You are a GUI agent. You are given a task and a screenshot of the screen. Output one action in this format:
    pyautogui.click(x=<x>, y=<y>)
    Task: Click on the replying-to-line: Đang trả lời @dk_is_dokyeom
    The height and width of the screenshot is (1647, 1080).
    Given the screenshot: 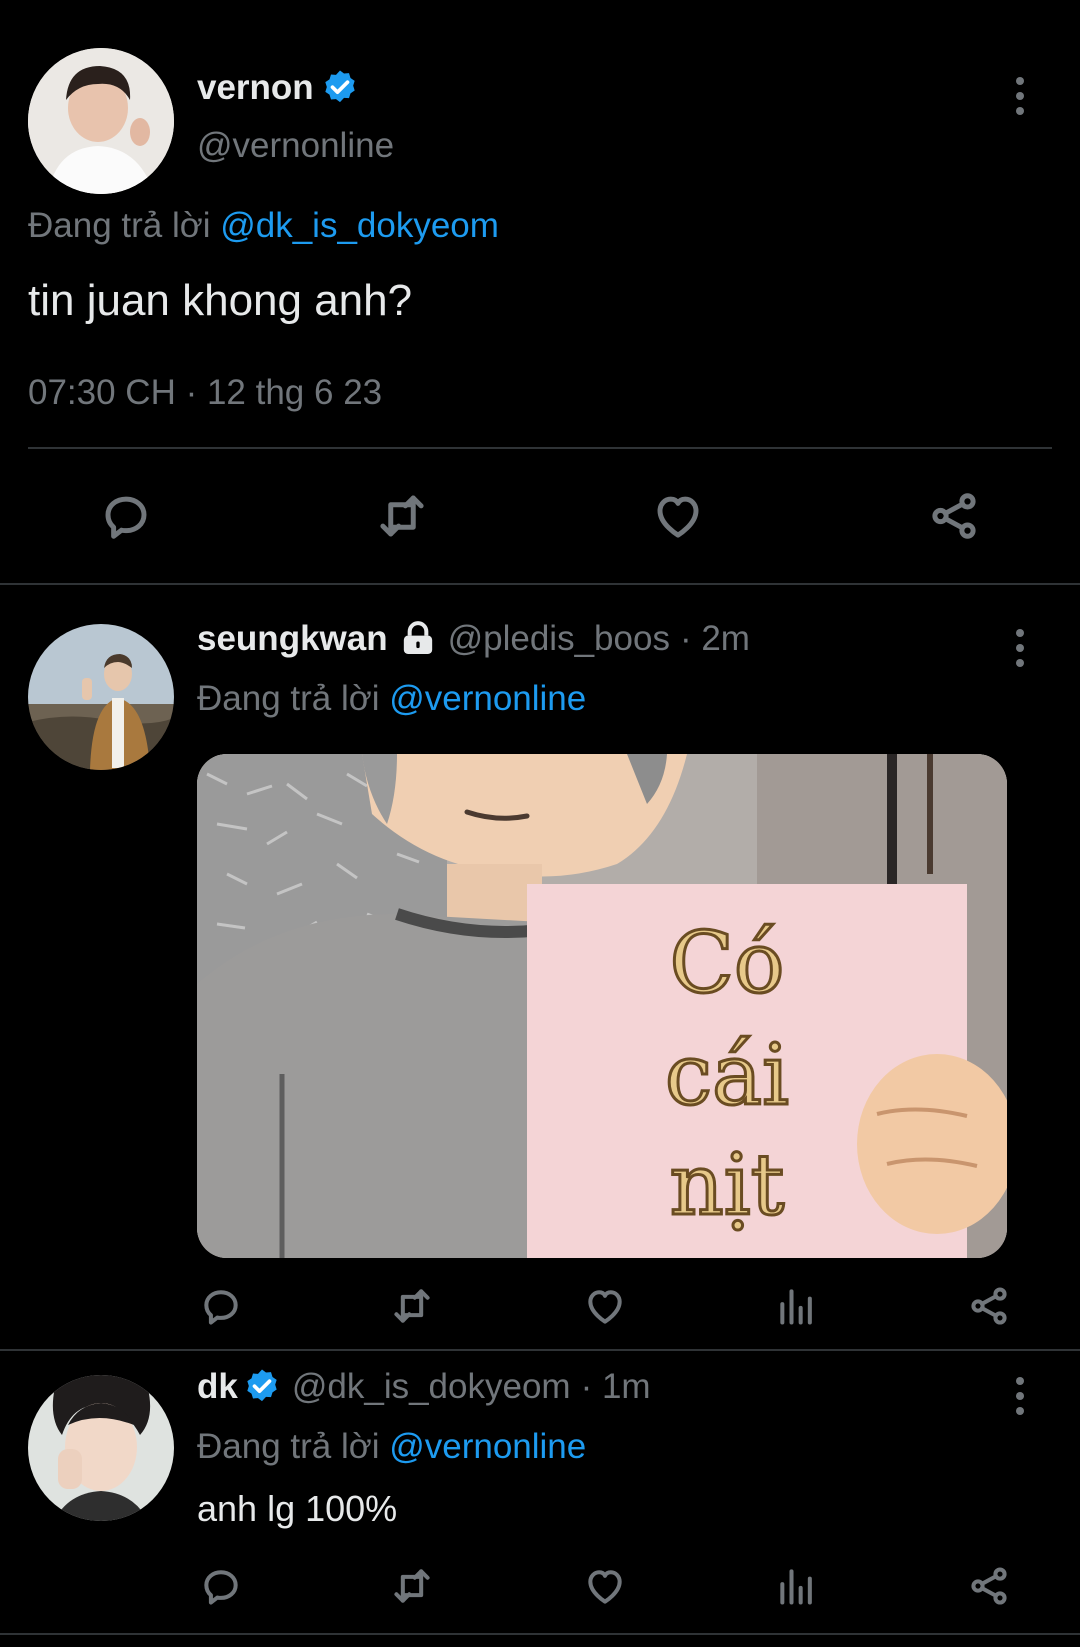 What is the action you would take?
    pyautogui.click(x=263, y=226)
    